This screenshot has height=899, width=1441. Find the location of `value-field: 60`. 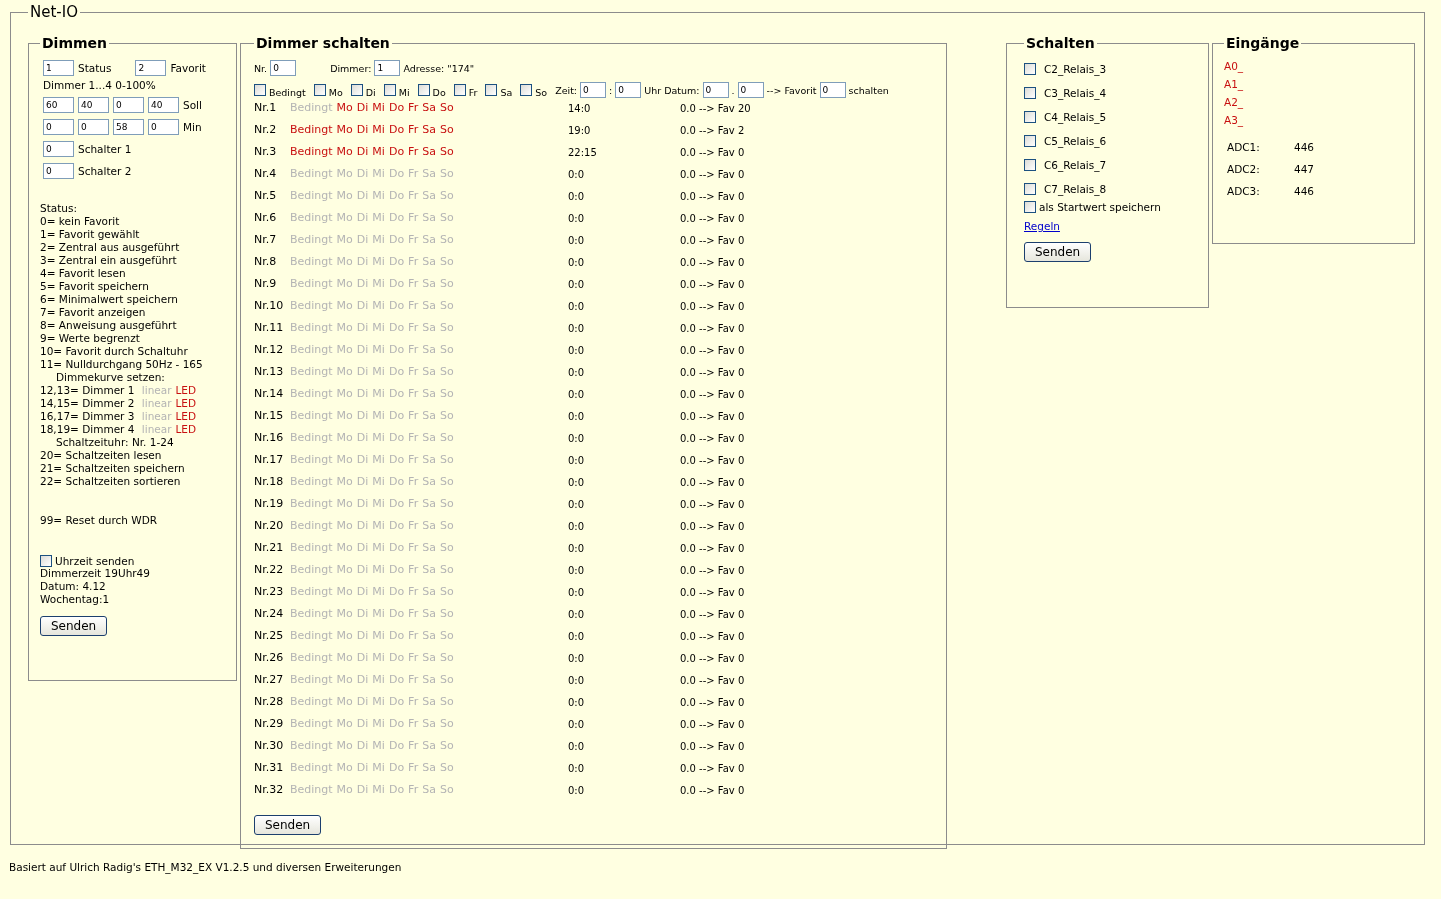

value-field: 60 is located at coordinates (58, 105).